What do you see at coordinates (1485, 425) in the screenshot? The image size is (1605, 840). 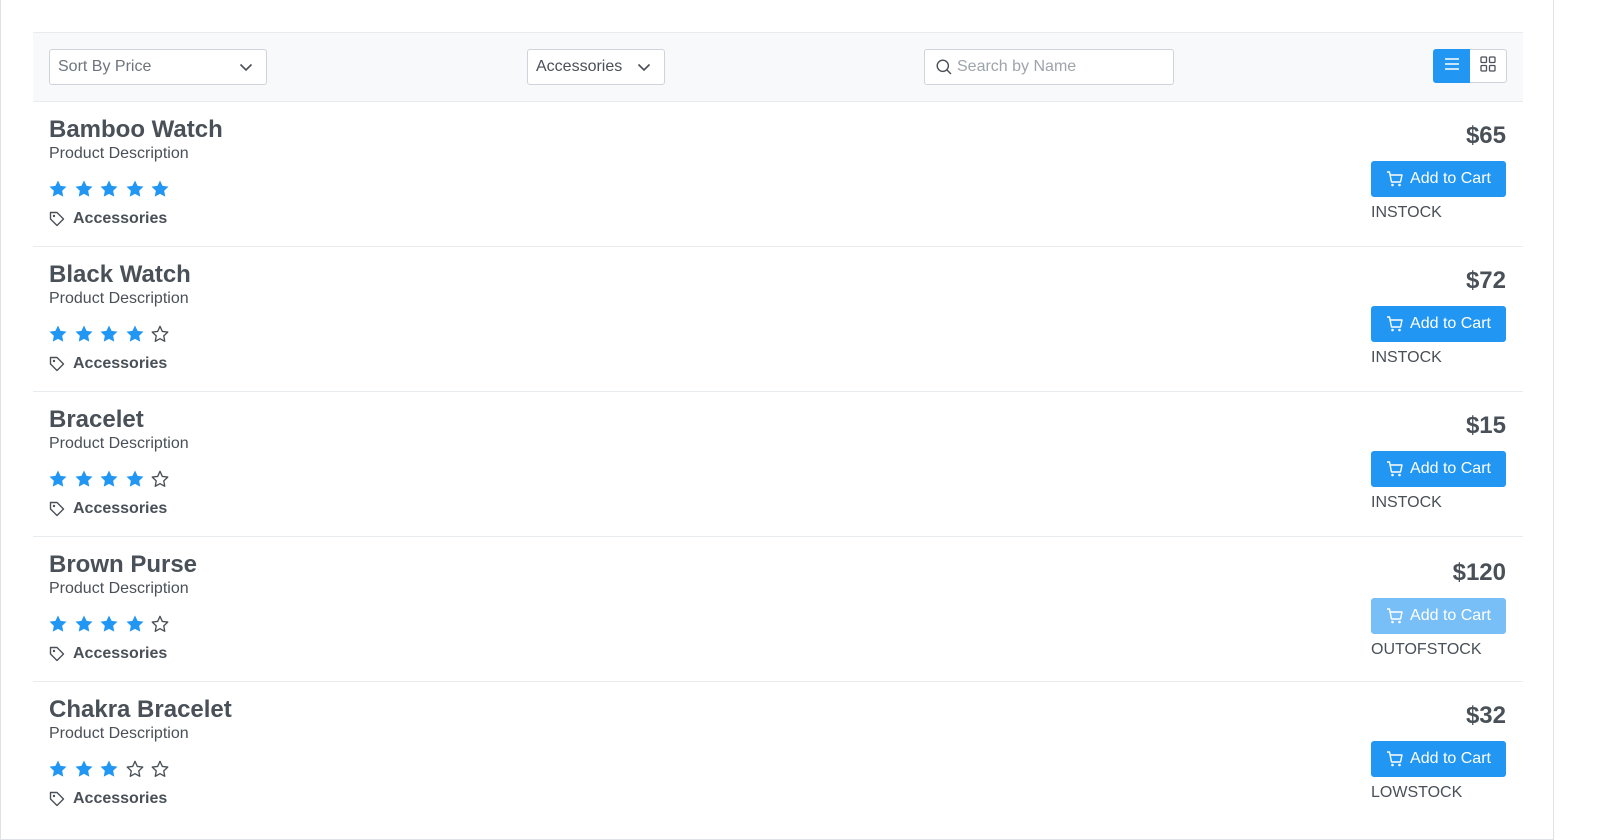 I see `product-price: $15` at bounding box center [1485, 425].